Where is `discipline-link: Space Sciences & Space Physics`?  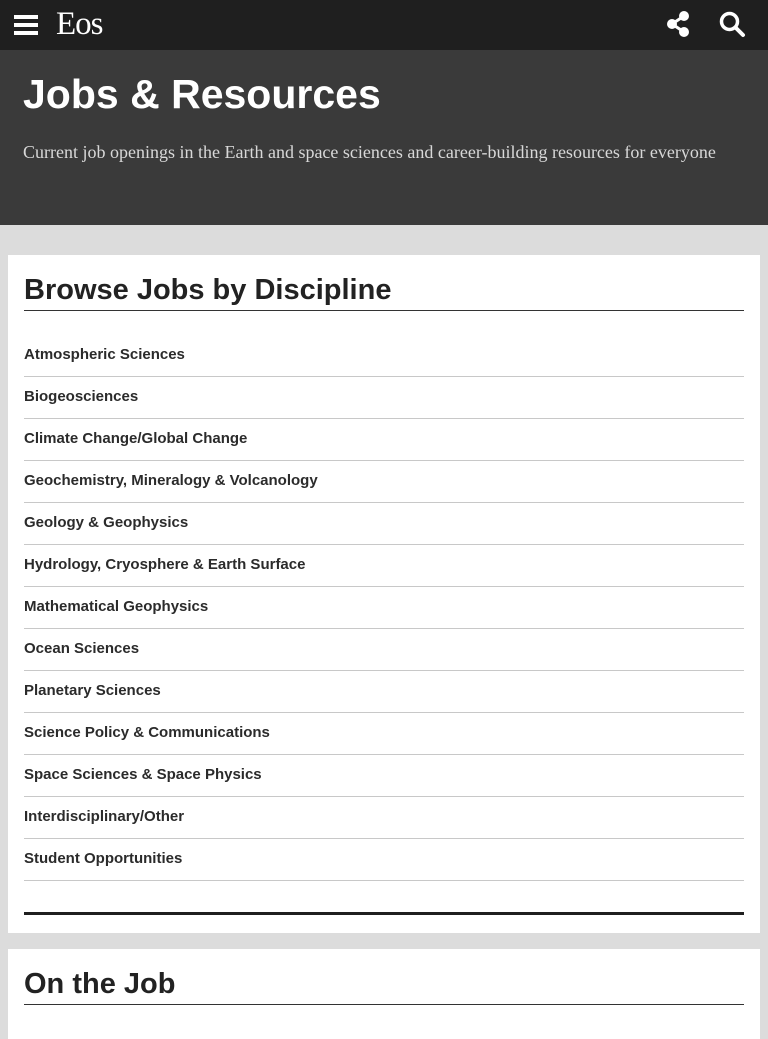
discipline-link: Space Sciences & Space Physics is located at coordinates (384, 770).